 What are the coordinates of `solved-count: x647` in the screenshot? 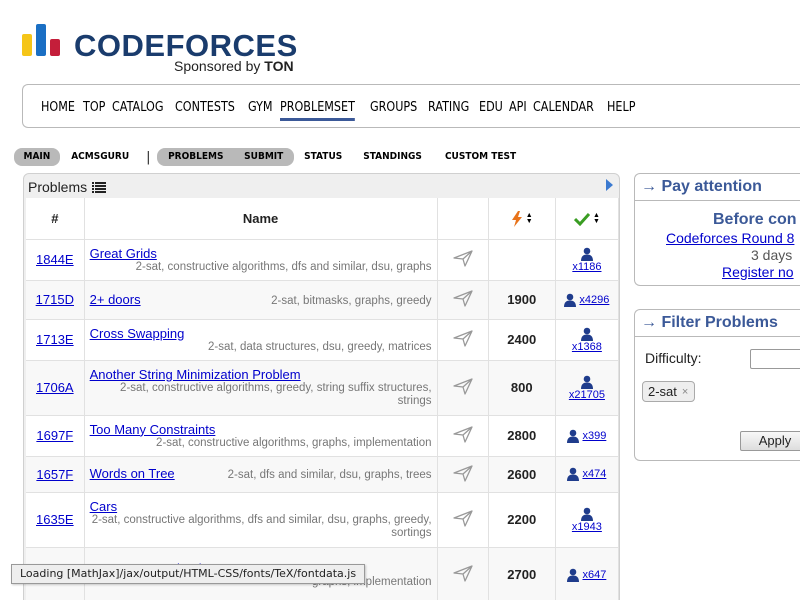 It's located at (587, 575).